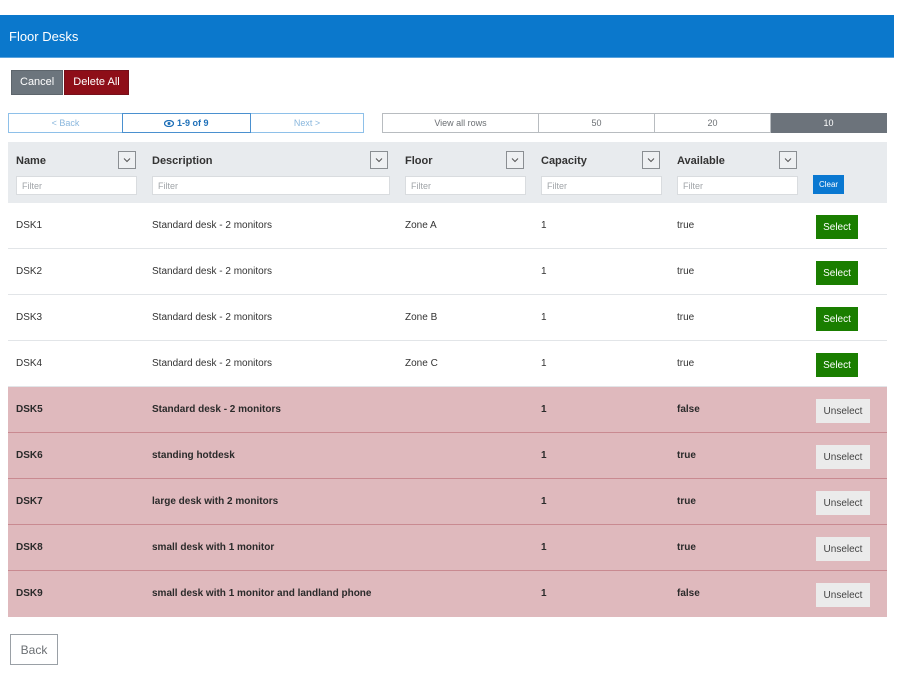  I want to click on cell-floor: Zone B, so click(421, 317).